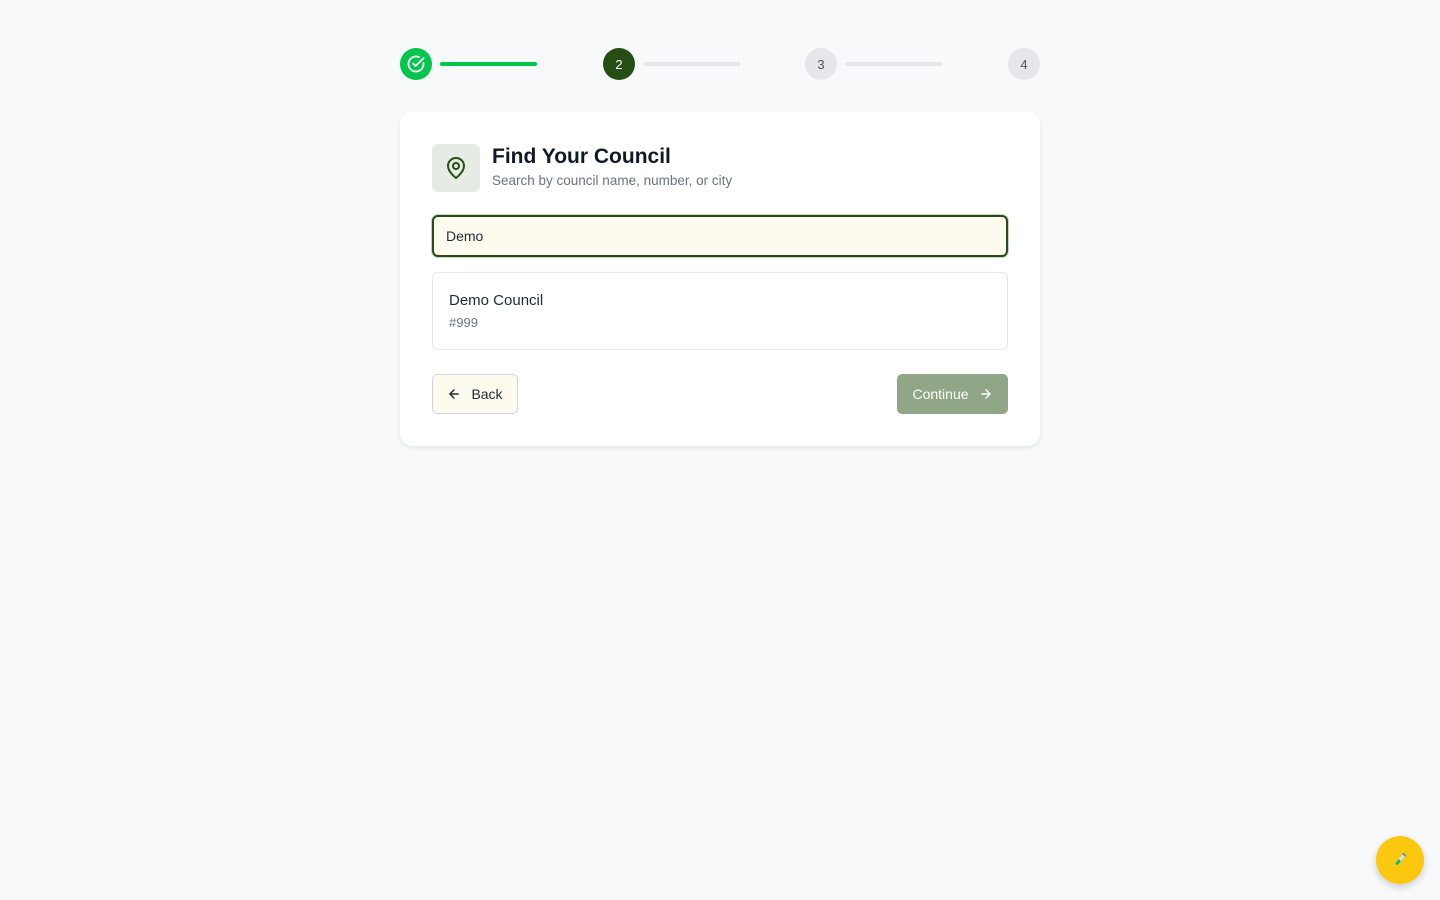 The image size is (1440, 900). What do you see at coordinates (487, 394) in the screenshot?
I see `back-button-label: Back` at bounding box center [487, 394].